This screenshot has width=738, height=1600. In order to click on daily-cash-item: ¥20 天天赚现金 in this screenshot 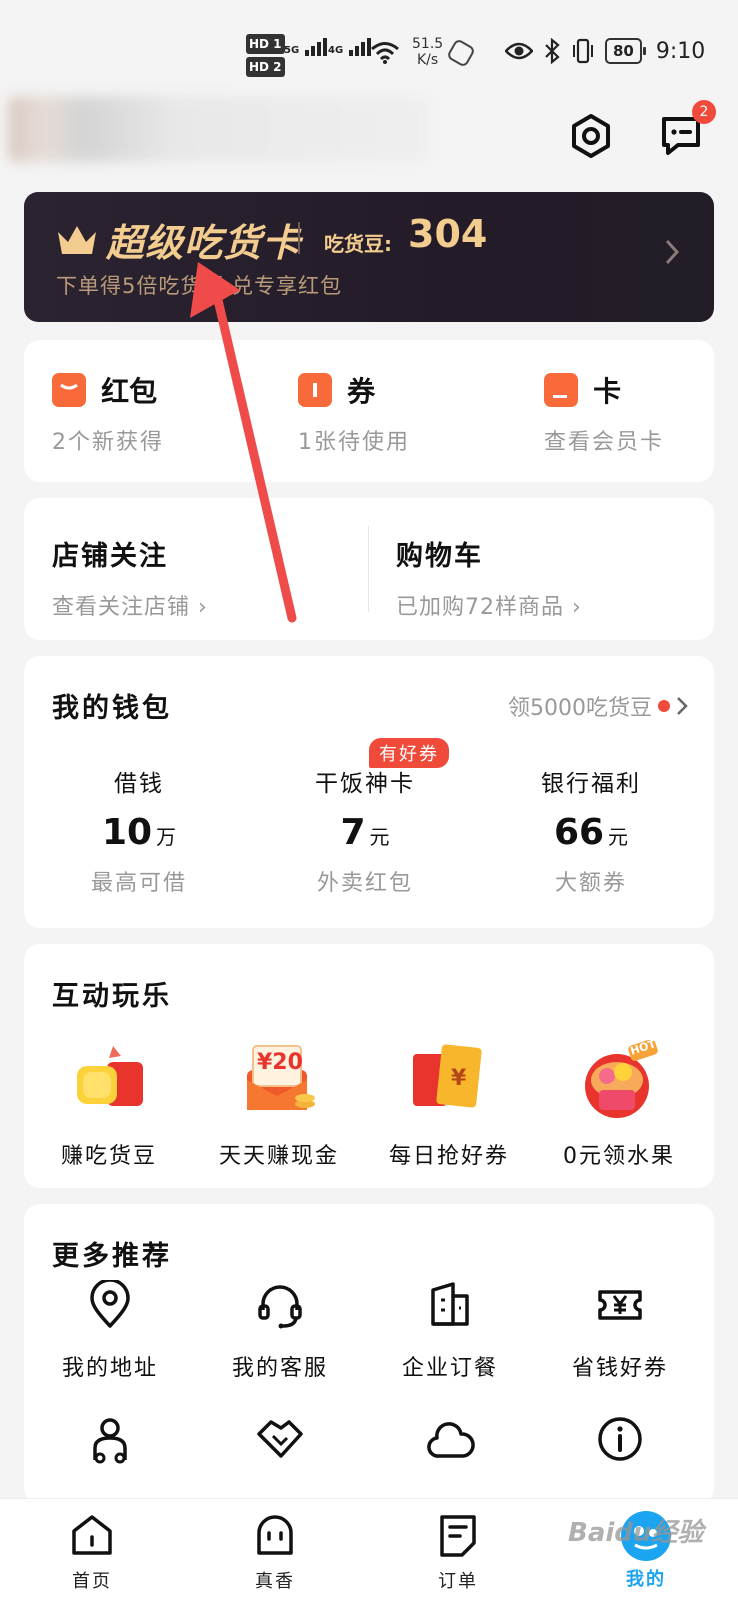, I will do `click(279, 1105)`.